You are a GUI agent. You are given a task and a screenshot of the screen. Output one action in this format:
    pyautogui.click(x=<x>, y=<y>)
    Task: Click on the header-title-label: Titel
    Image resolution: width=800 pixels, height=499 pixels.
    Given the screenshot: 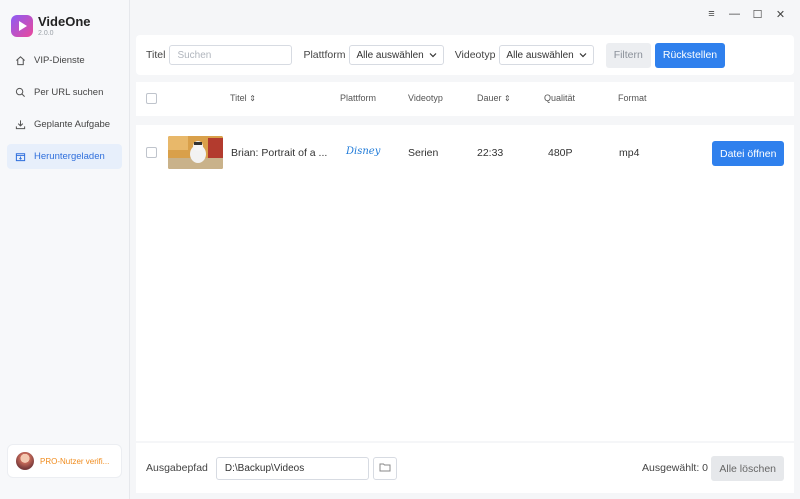 What is the action you would take?
    pyautogui.click(x=238, y=98)
    